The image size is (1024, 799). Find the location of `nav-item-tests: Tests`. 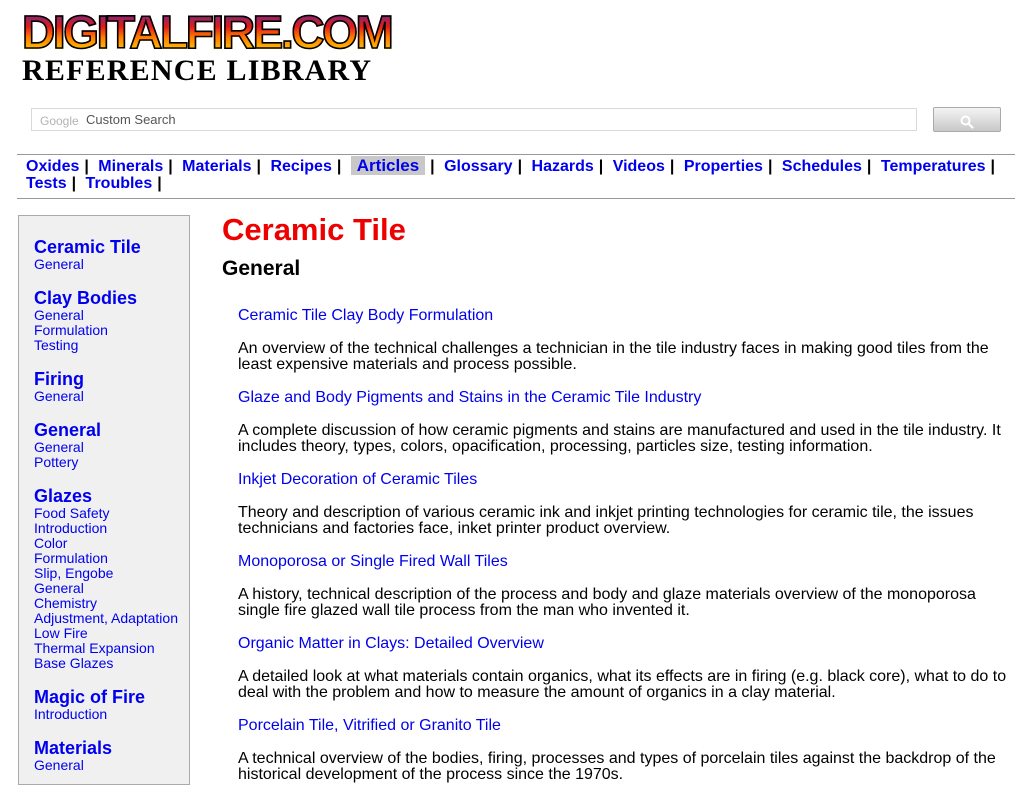

nav-item-tests: Tests is located at coordinates (46, 183).